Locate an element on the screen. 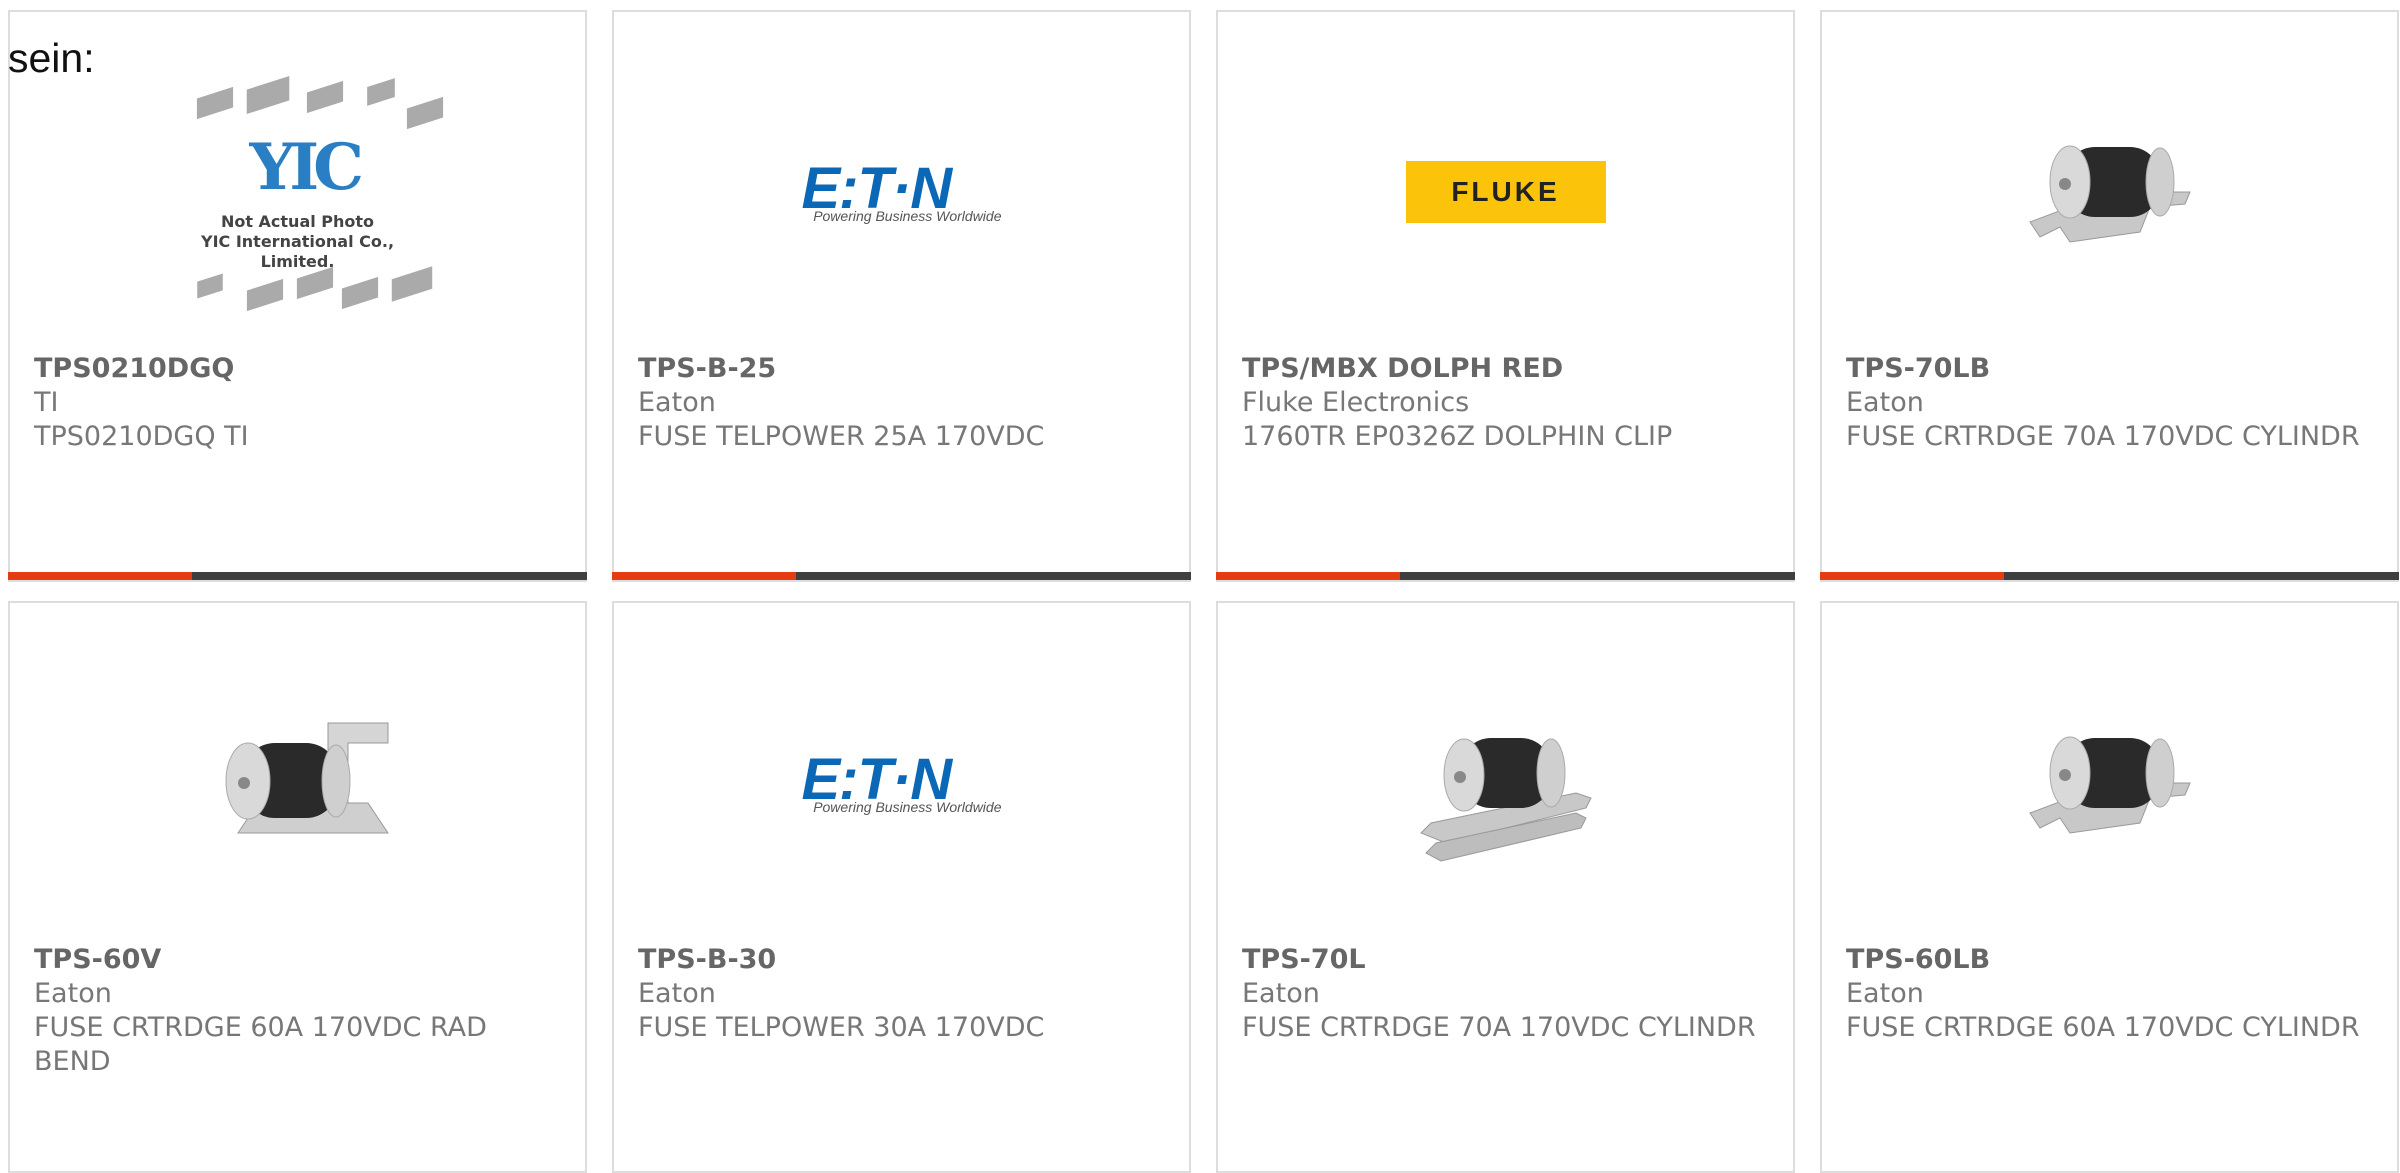 The image size is (2400, 1173). part-number: TPS-60V is located at coordinates (97, 960).